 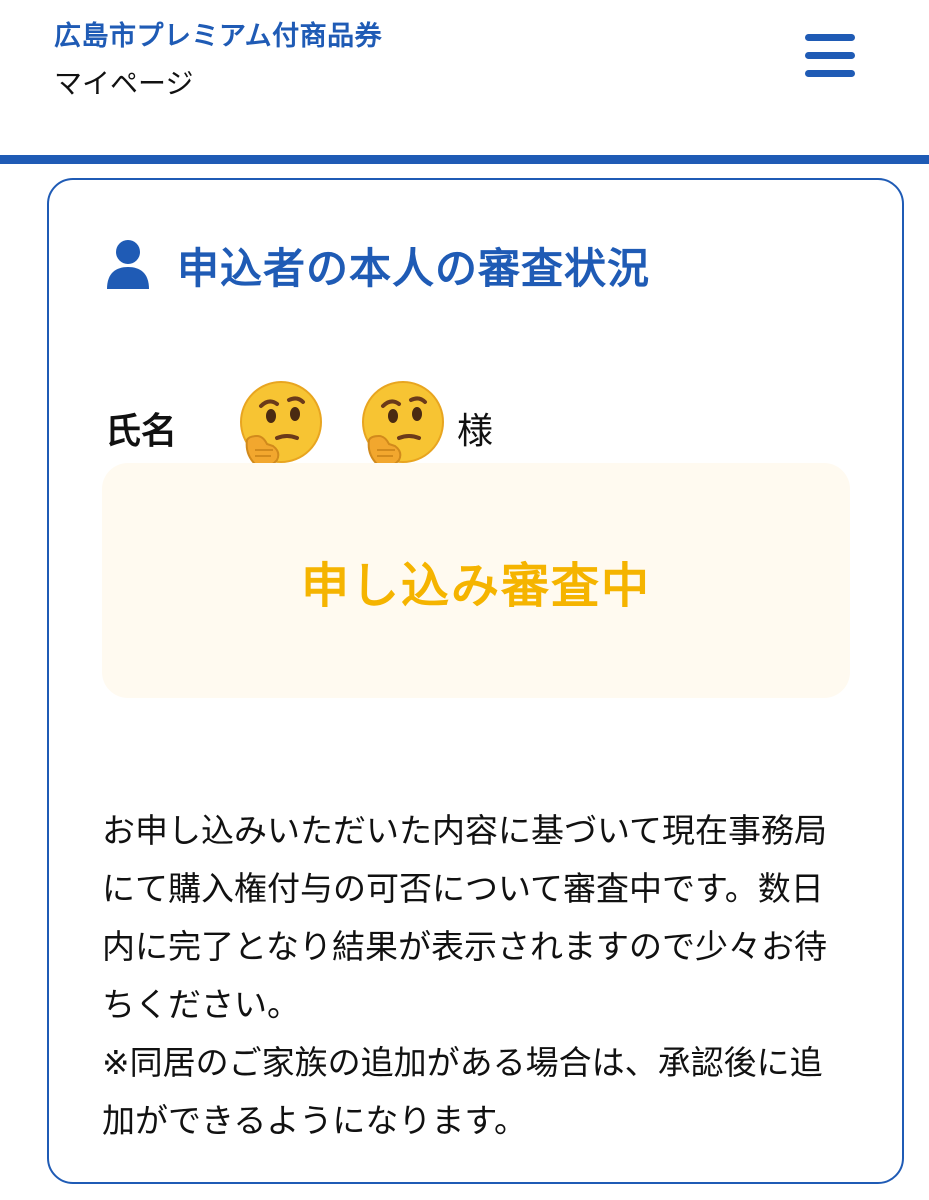 What do you see at coordinates (830, 37) in the screenshot?
I see `menu-bar-top` at bounding box center [830, 37].